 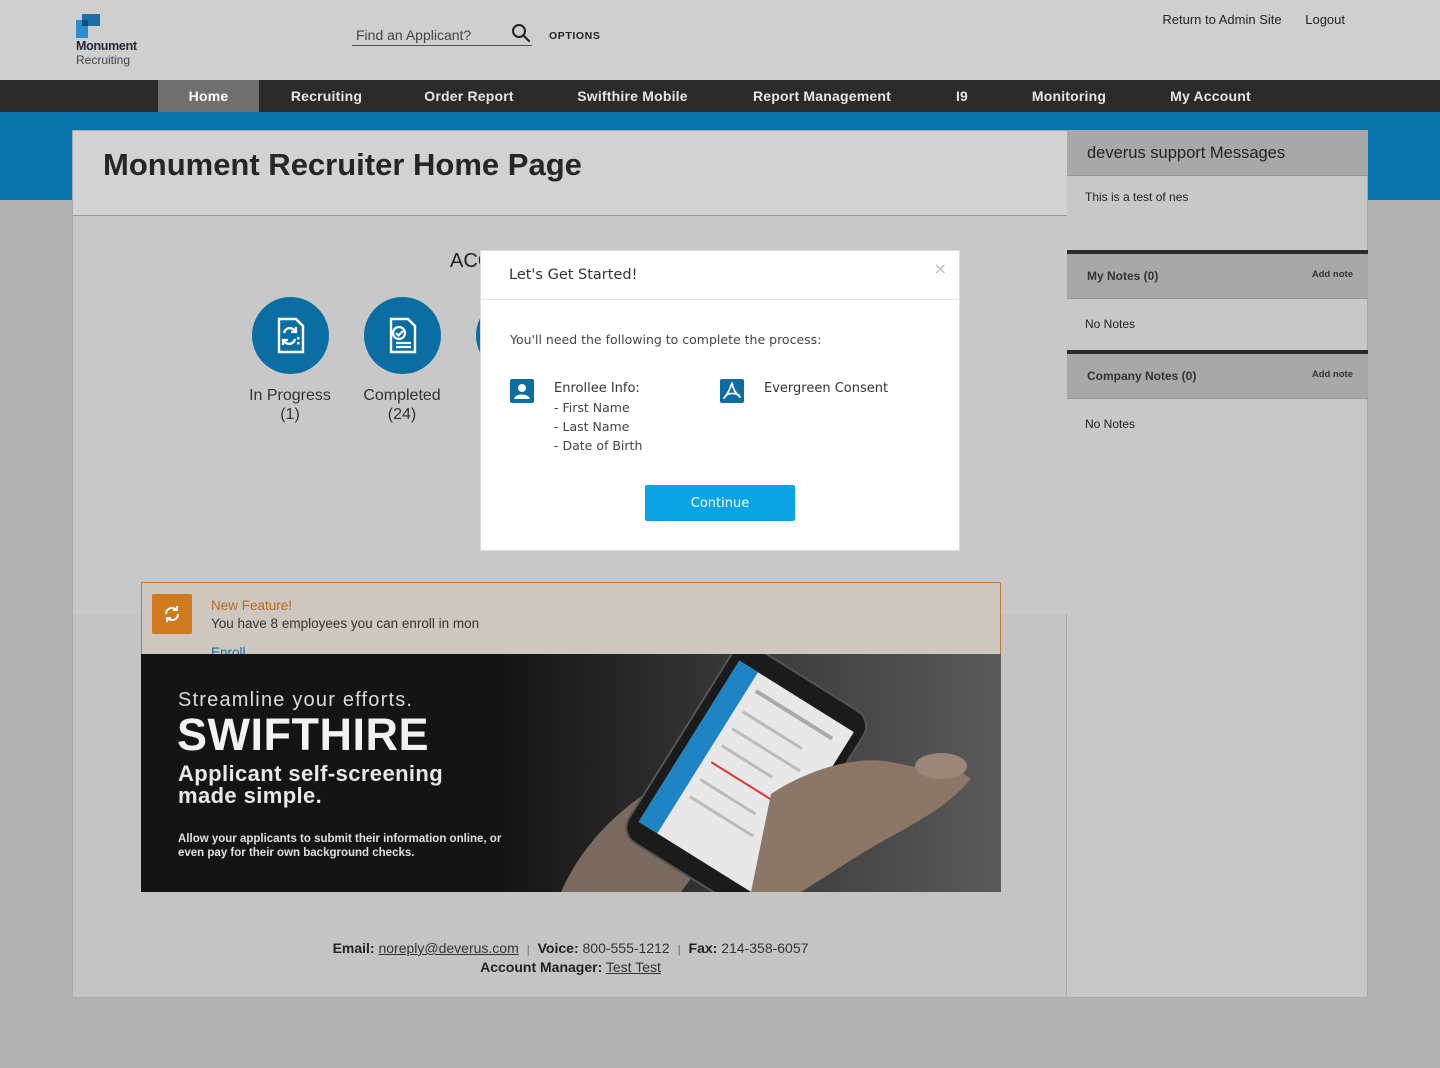 I want to click on search-icon, so click(x=521, y=33).